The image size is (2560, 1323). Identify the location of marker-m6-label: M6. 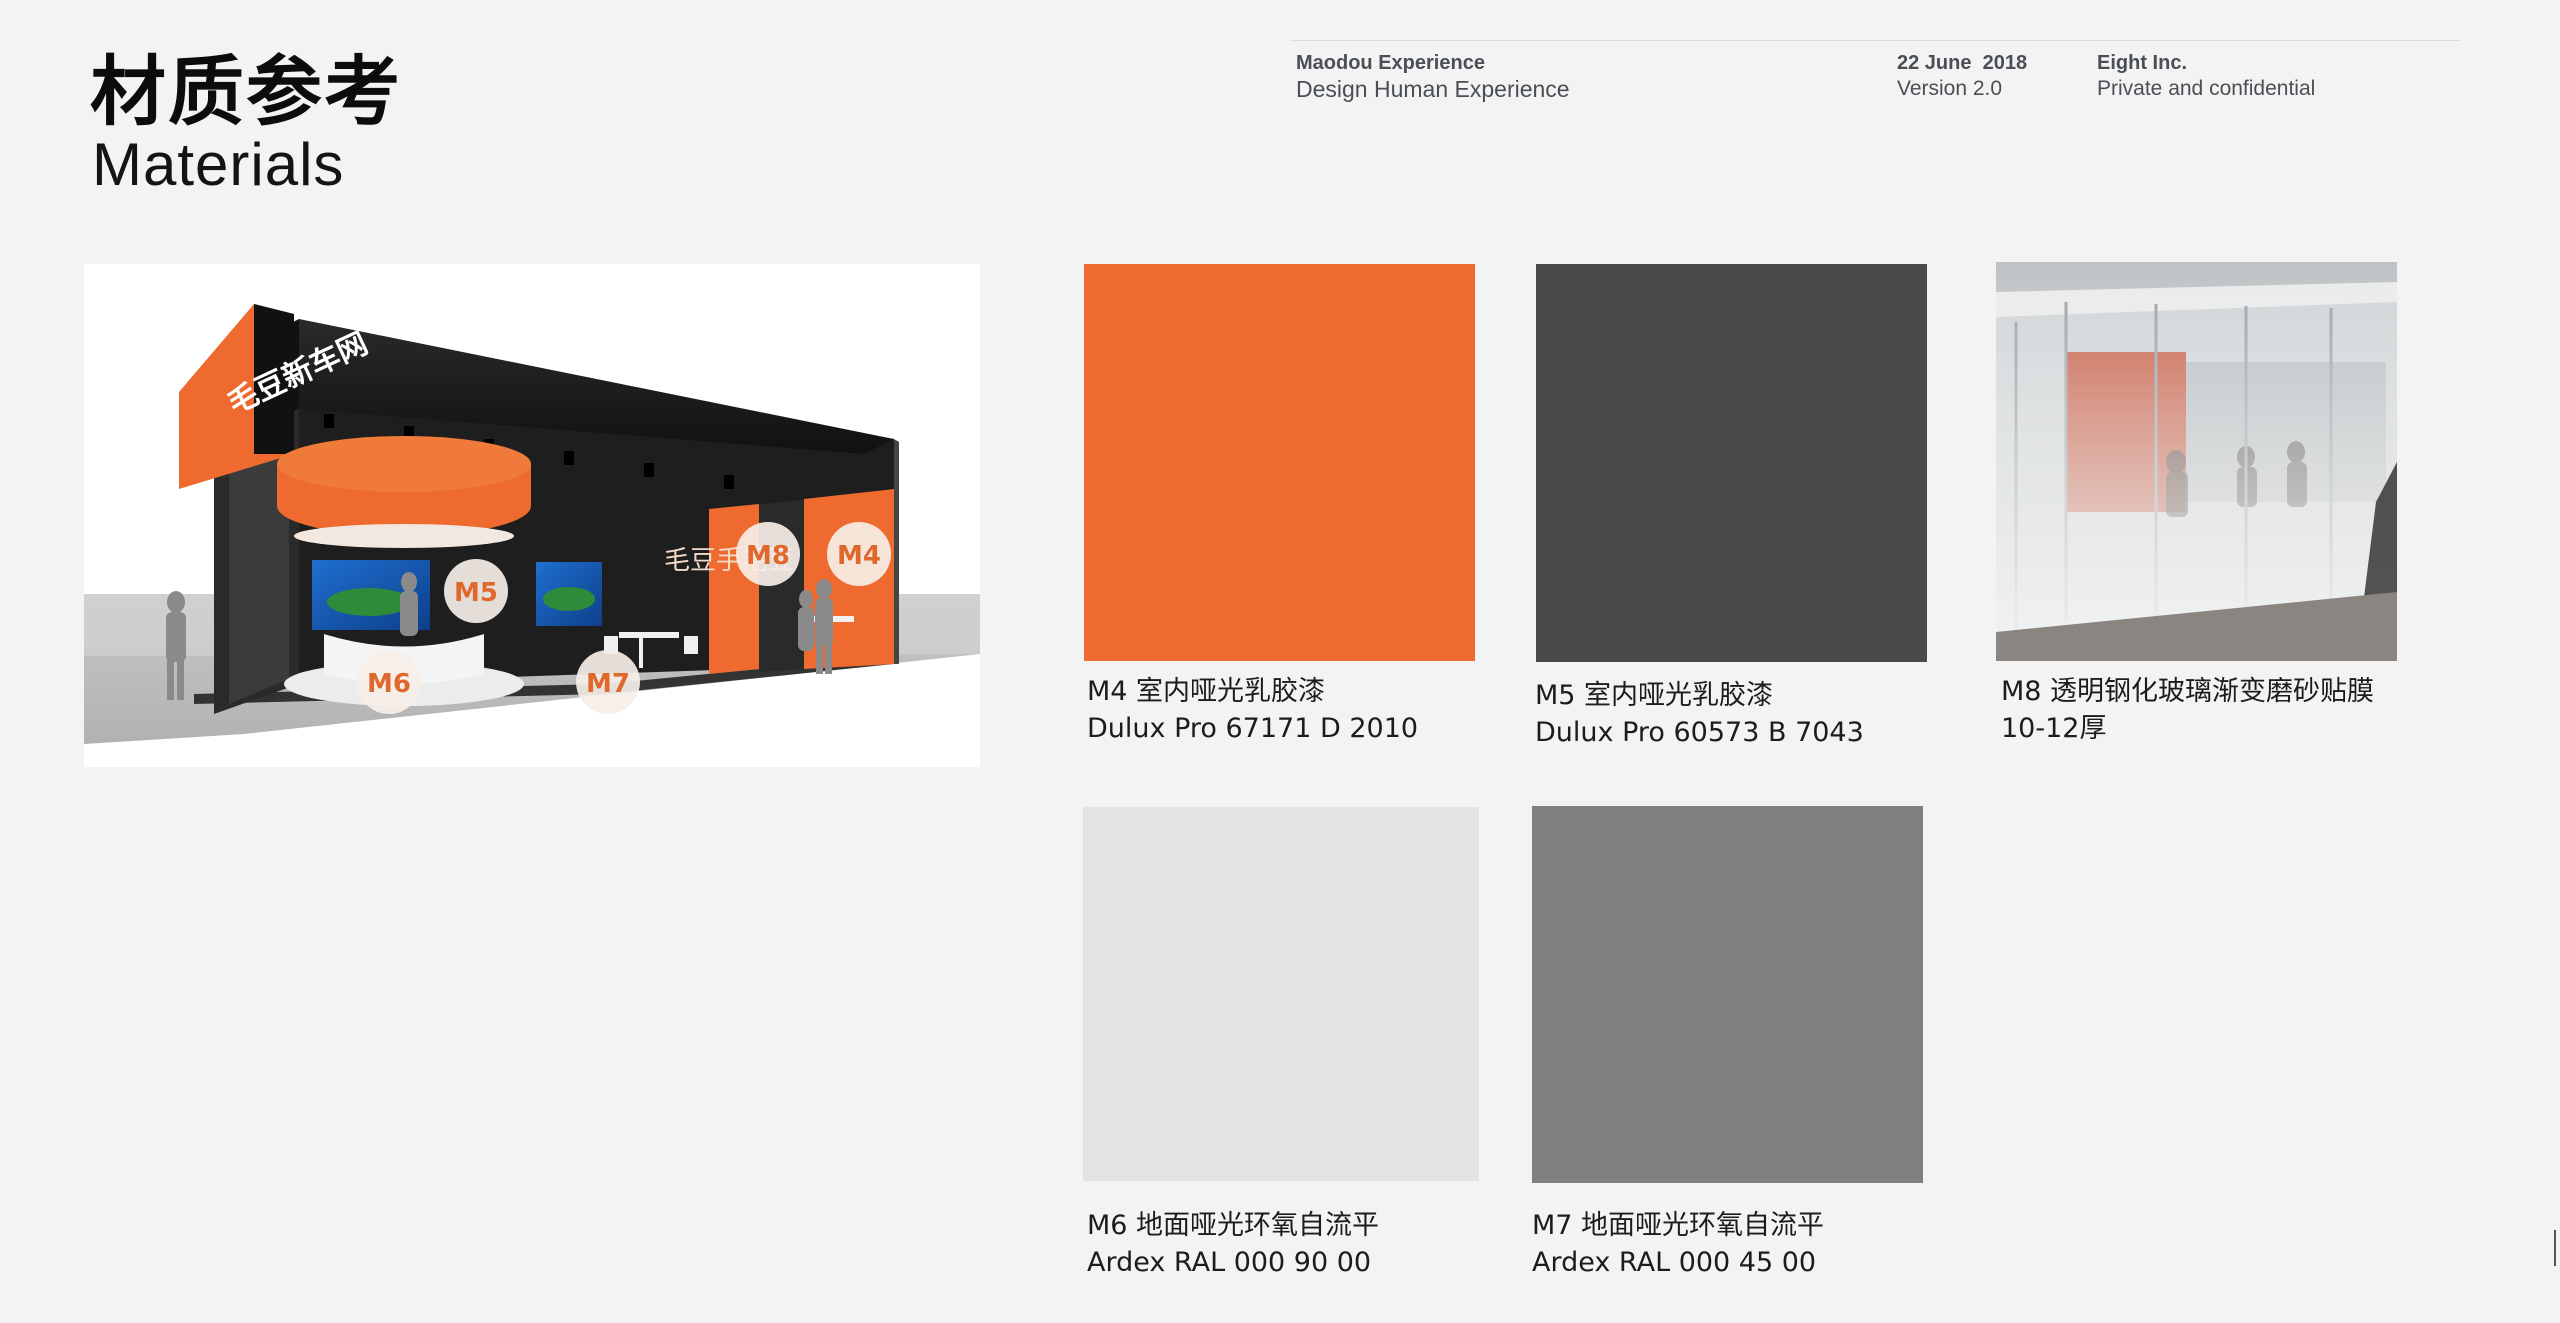
(389, 684).